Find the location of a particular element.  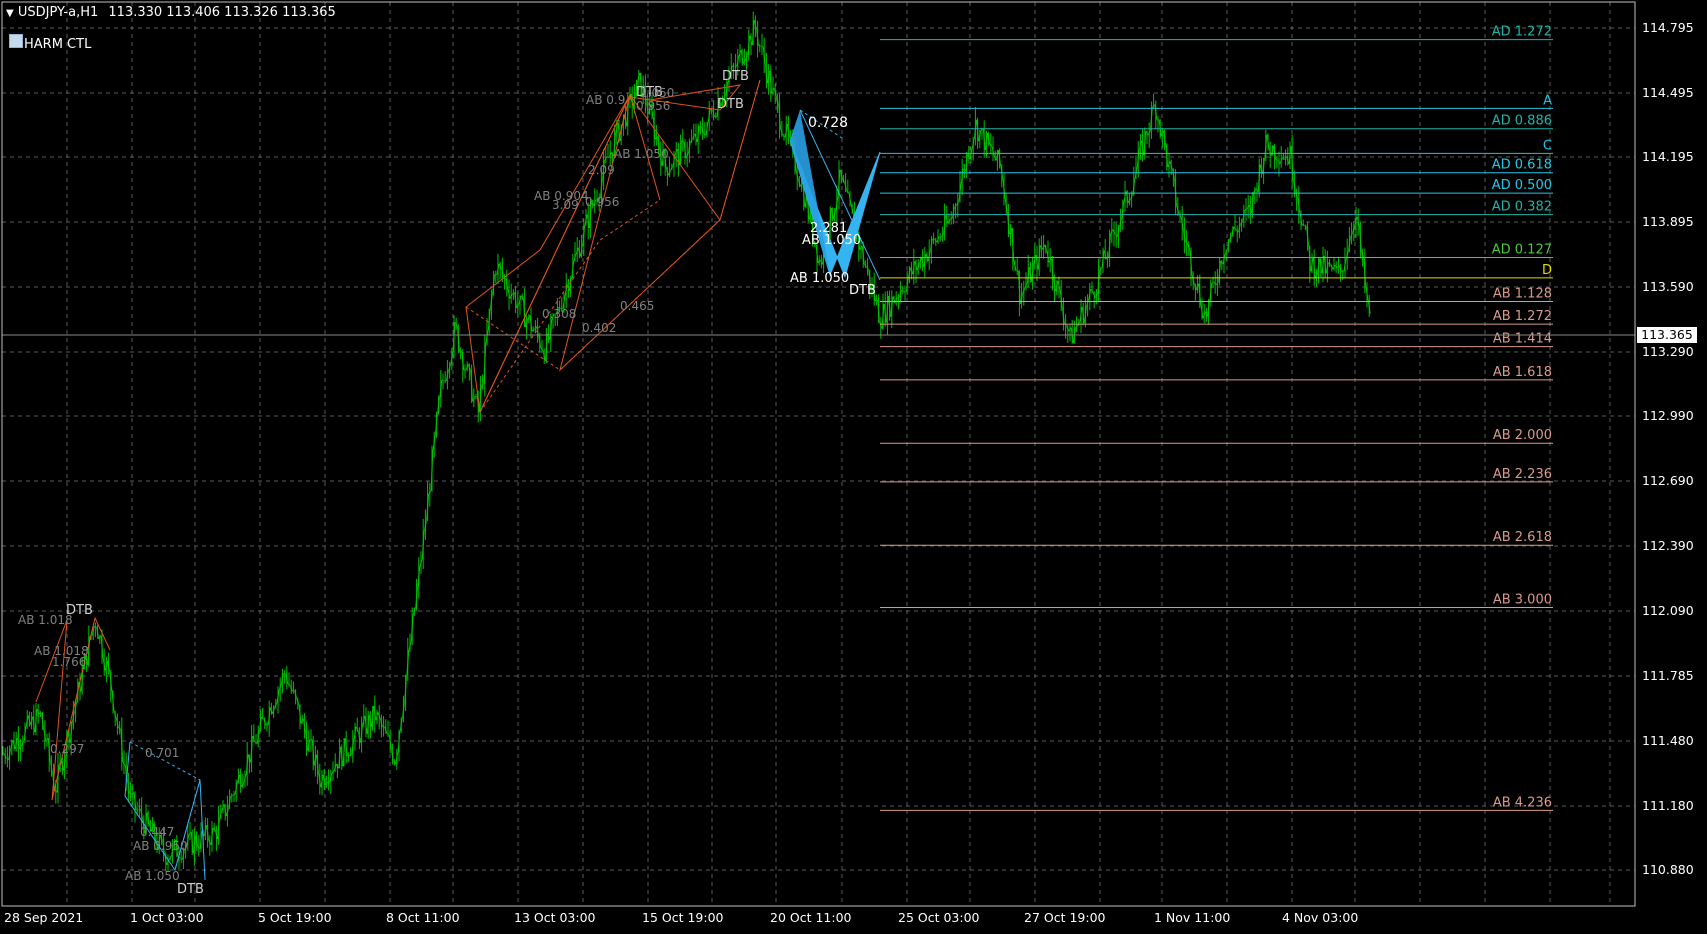

price-tick-label: 112.390 is located at coordinates (1668, 545).